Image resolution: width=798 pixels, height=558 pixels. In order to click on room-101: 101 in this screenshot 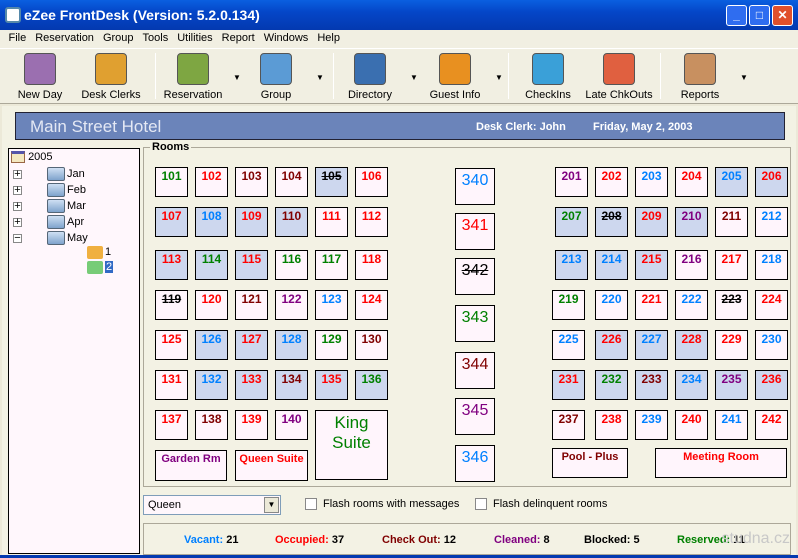, I will do `click(171, 182)`.